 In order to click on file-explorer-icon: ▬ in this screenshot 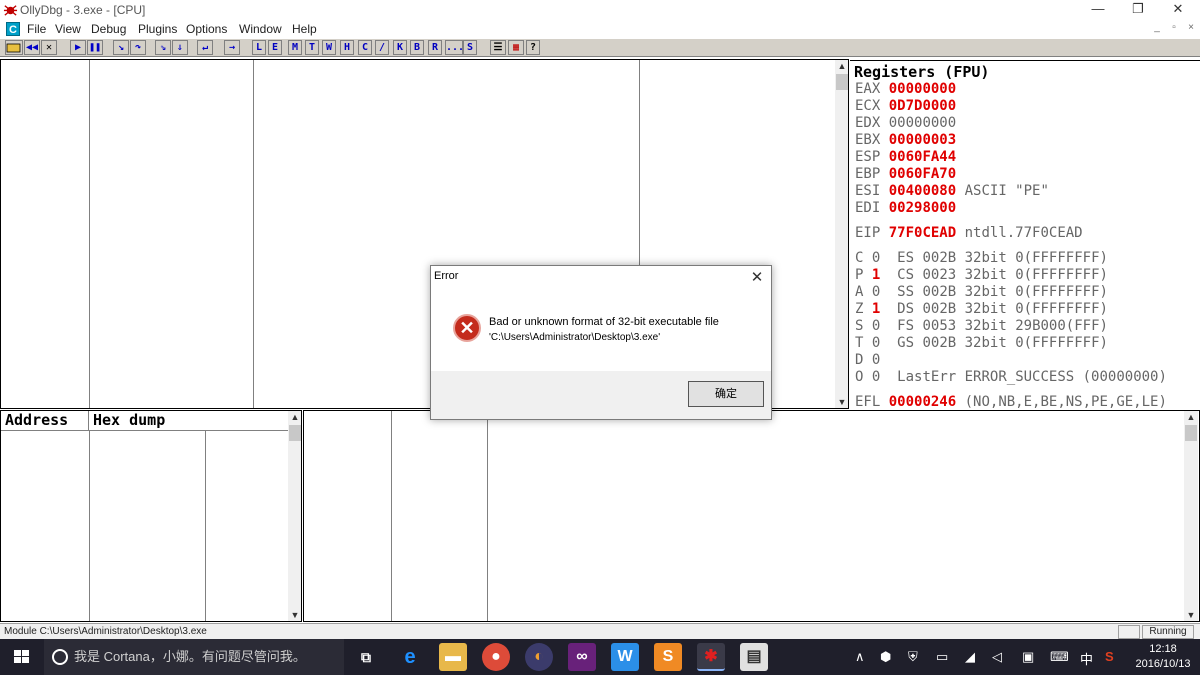, I will do `click(453, 657)`.